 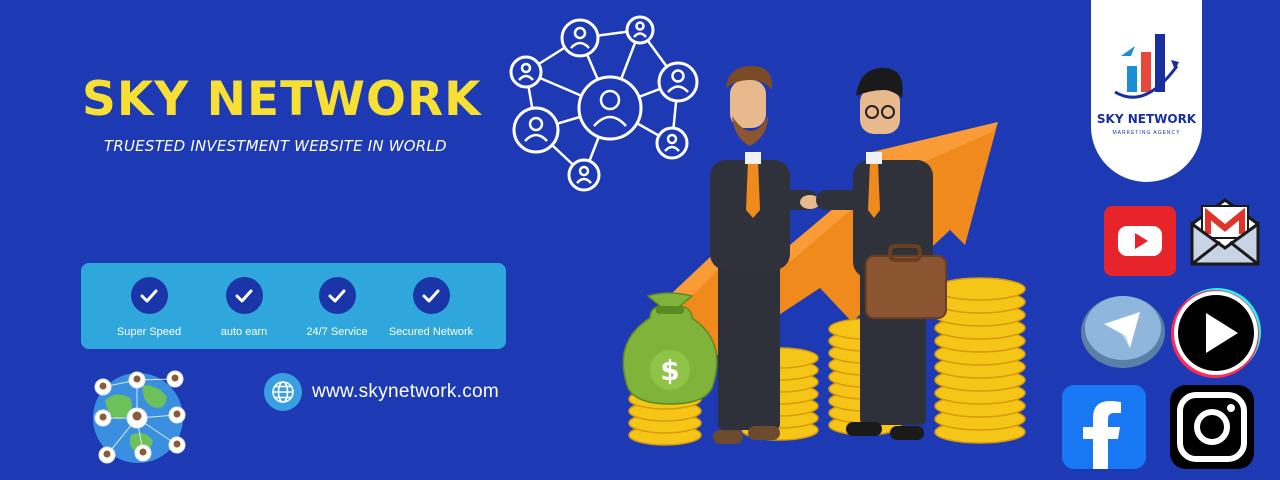 What do you see at coordinates (1146, 66) in the screenshot?
I see `logo-bar-chart-icon` at bounding box center [1146, 66].